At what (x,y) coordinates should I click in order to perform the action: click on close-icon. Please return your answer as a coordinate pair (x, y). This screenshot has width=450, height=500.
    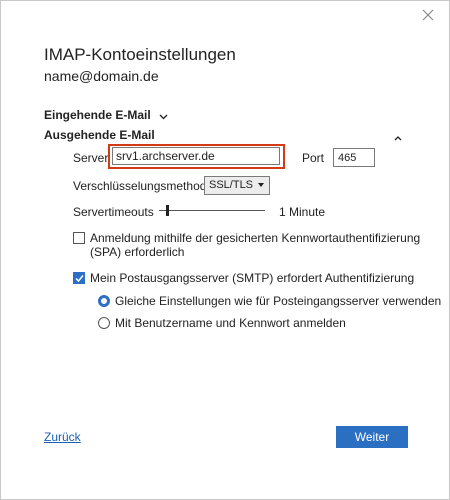
    Looking at the image, I should click on (428, 15).